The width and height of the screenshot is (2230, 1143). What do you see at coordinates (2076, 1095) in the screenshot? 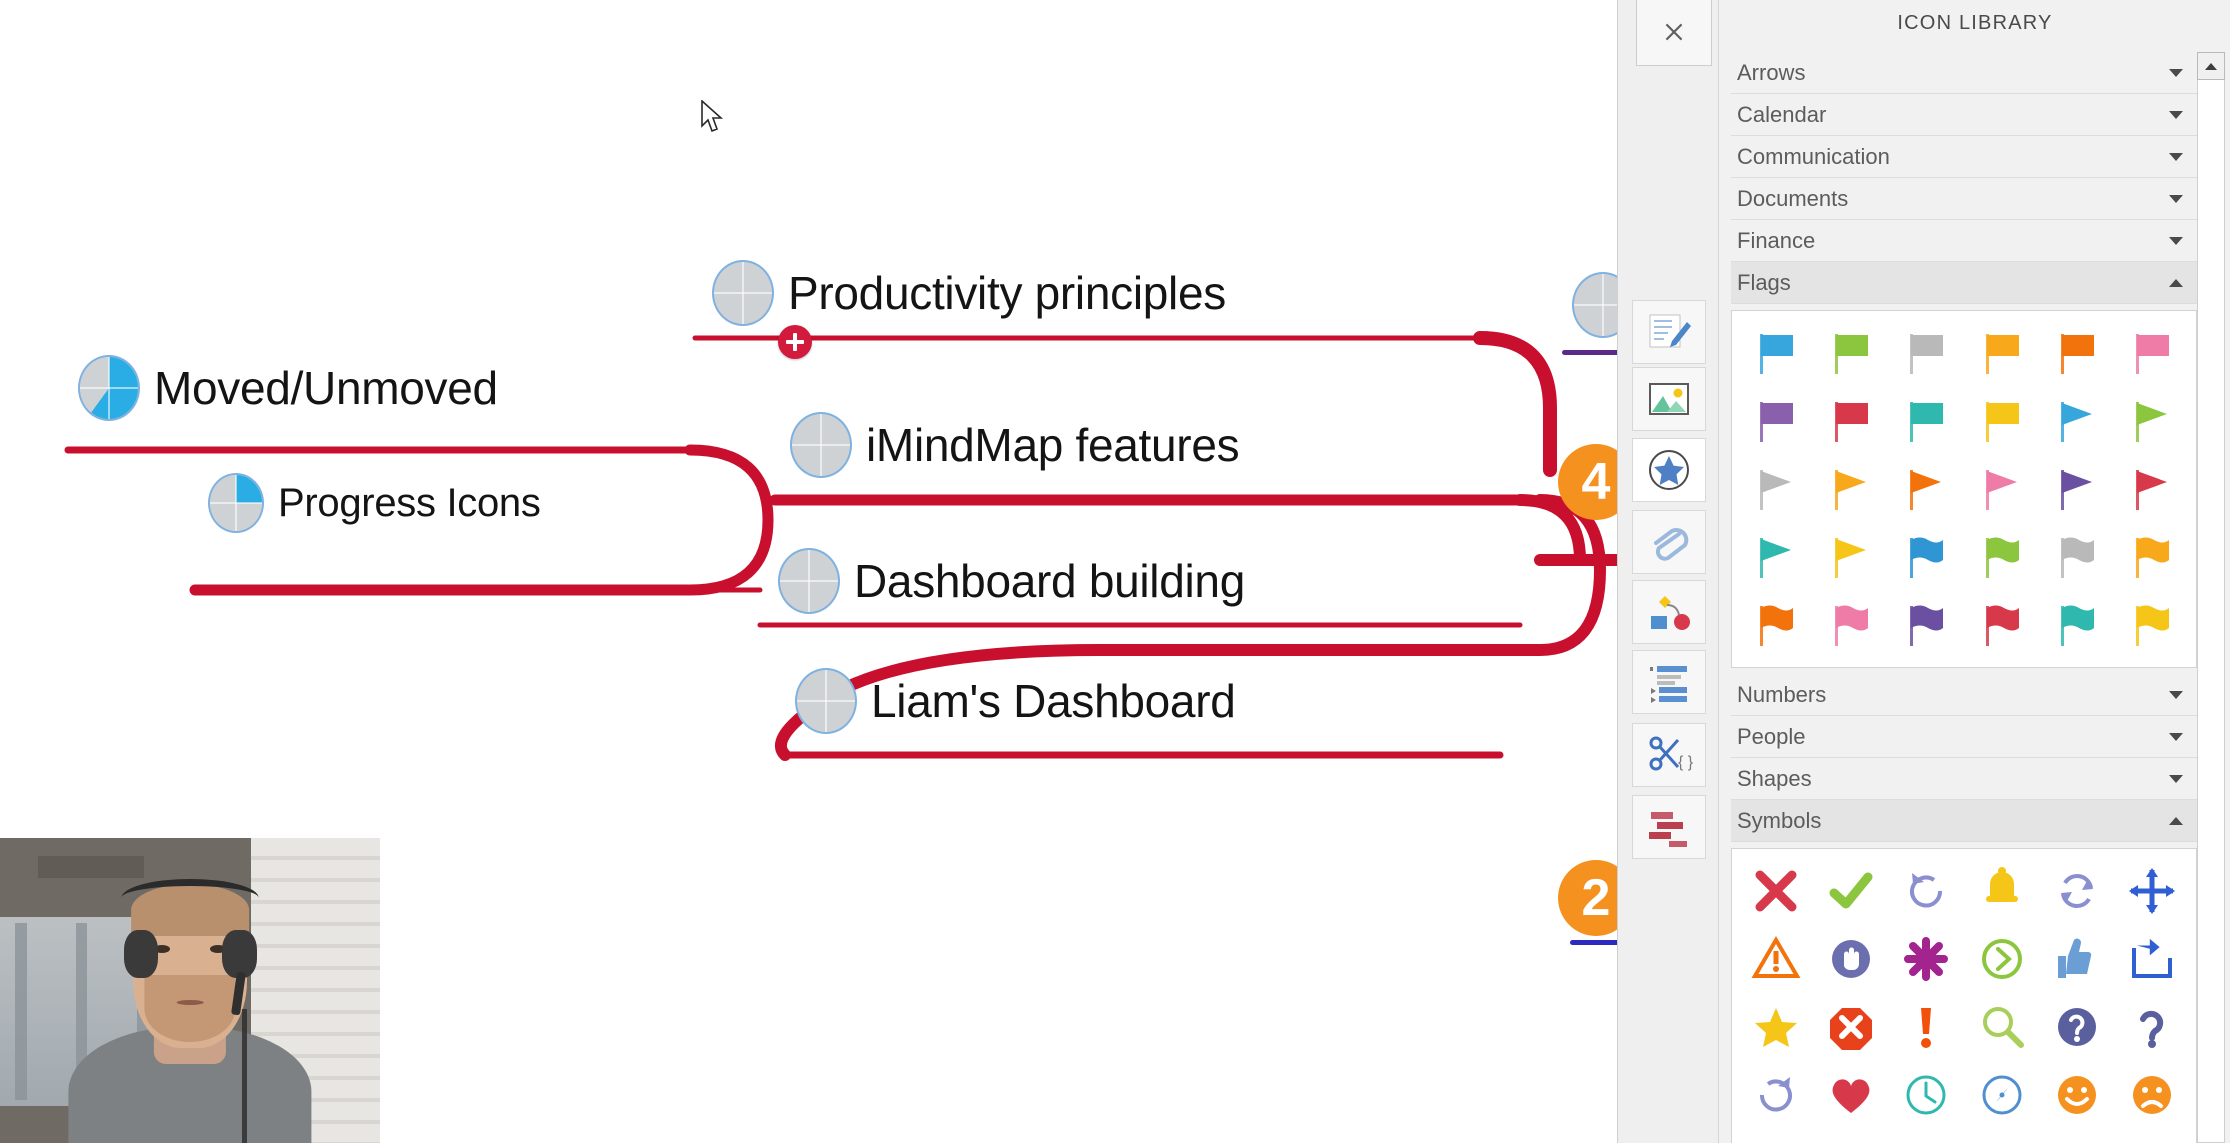
I see `smiley-happy-icon` at bounding box center [2076, 1095].